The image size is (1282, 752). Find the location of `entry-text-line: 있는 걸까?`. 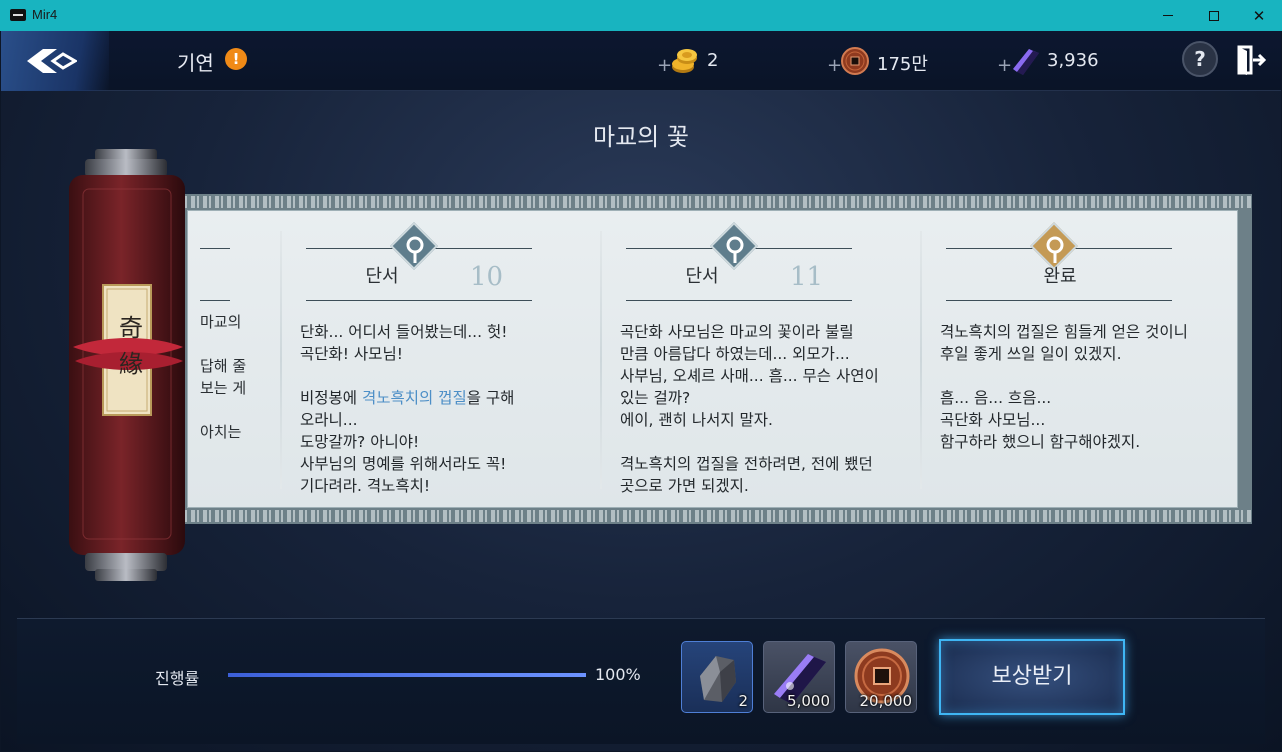

entry-text-line: 있는 걸까? is located at coordinates (765, 398).